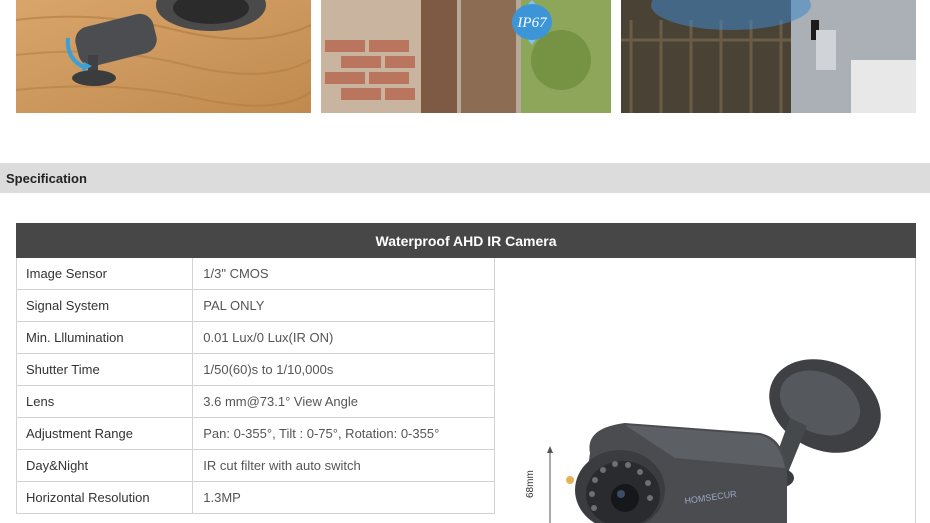 The width and height of the screenshot is (930, 523). I want to click on spec-label: Image Sensor, so click(105, 273).